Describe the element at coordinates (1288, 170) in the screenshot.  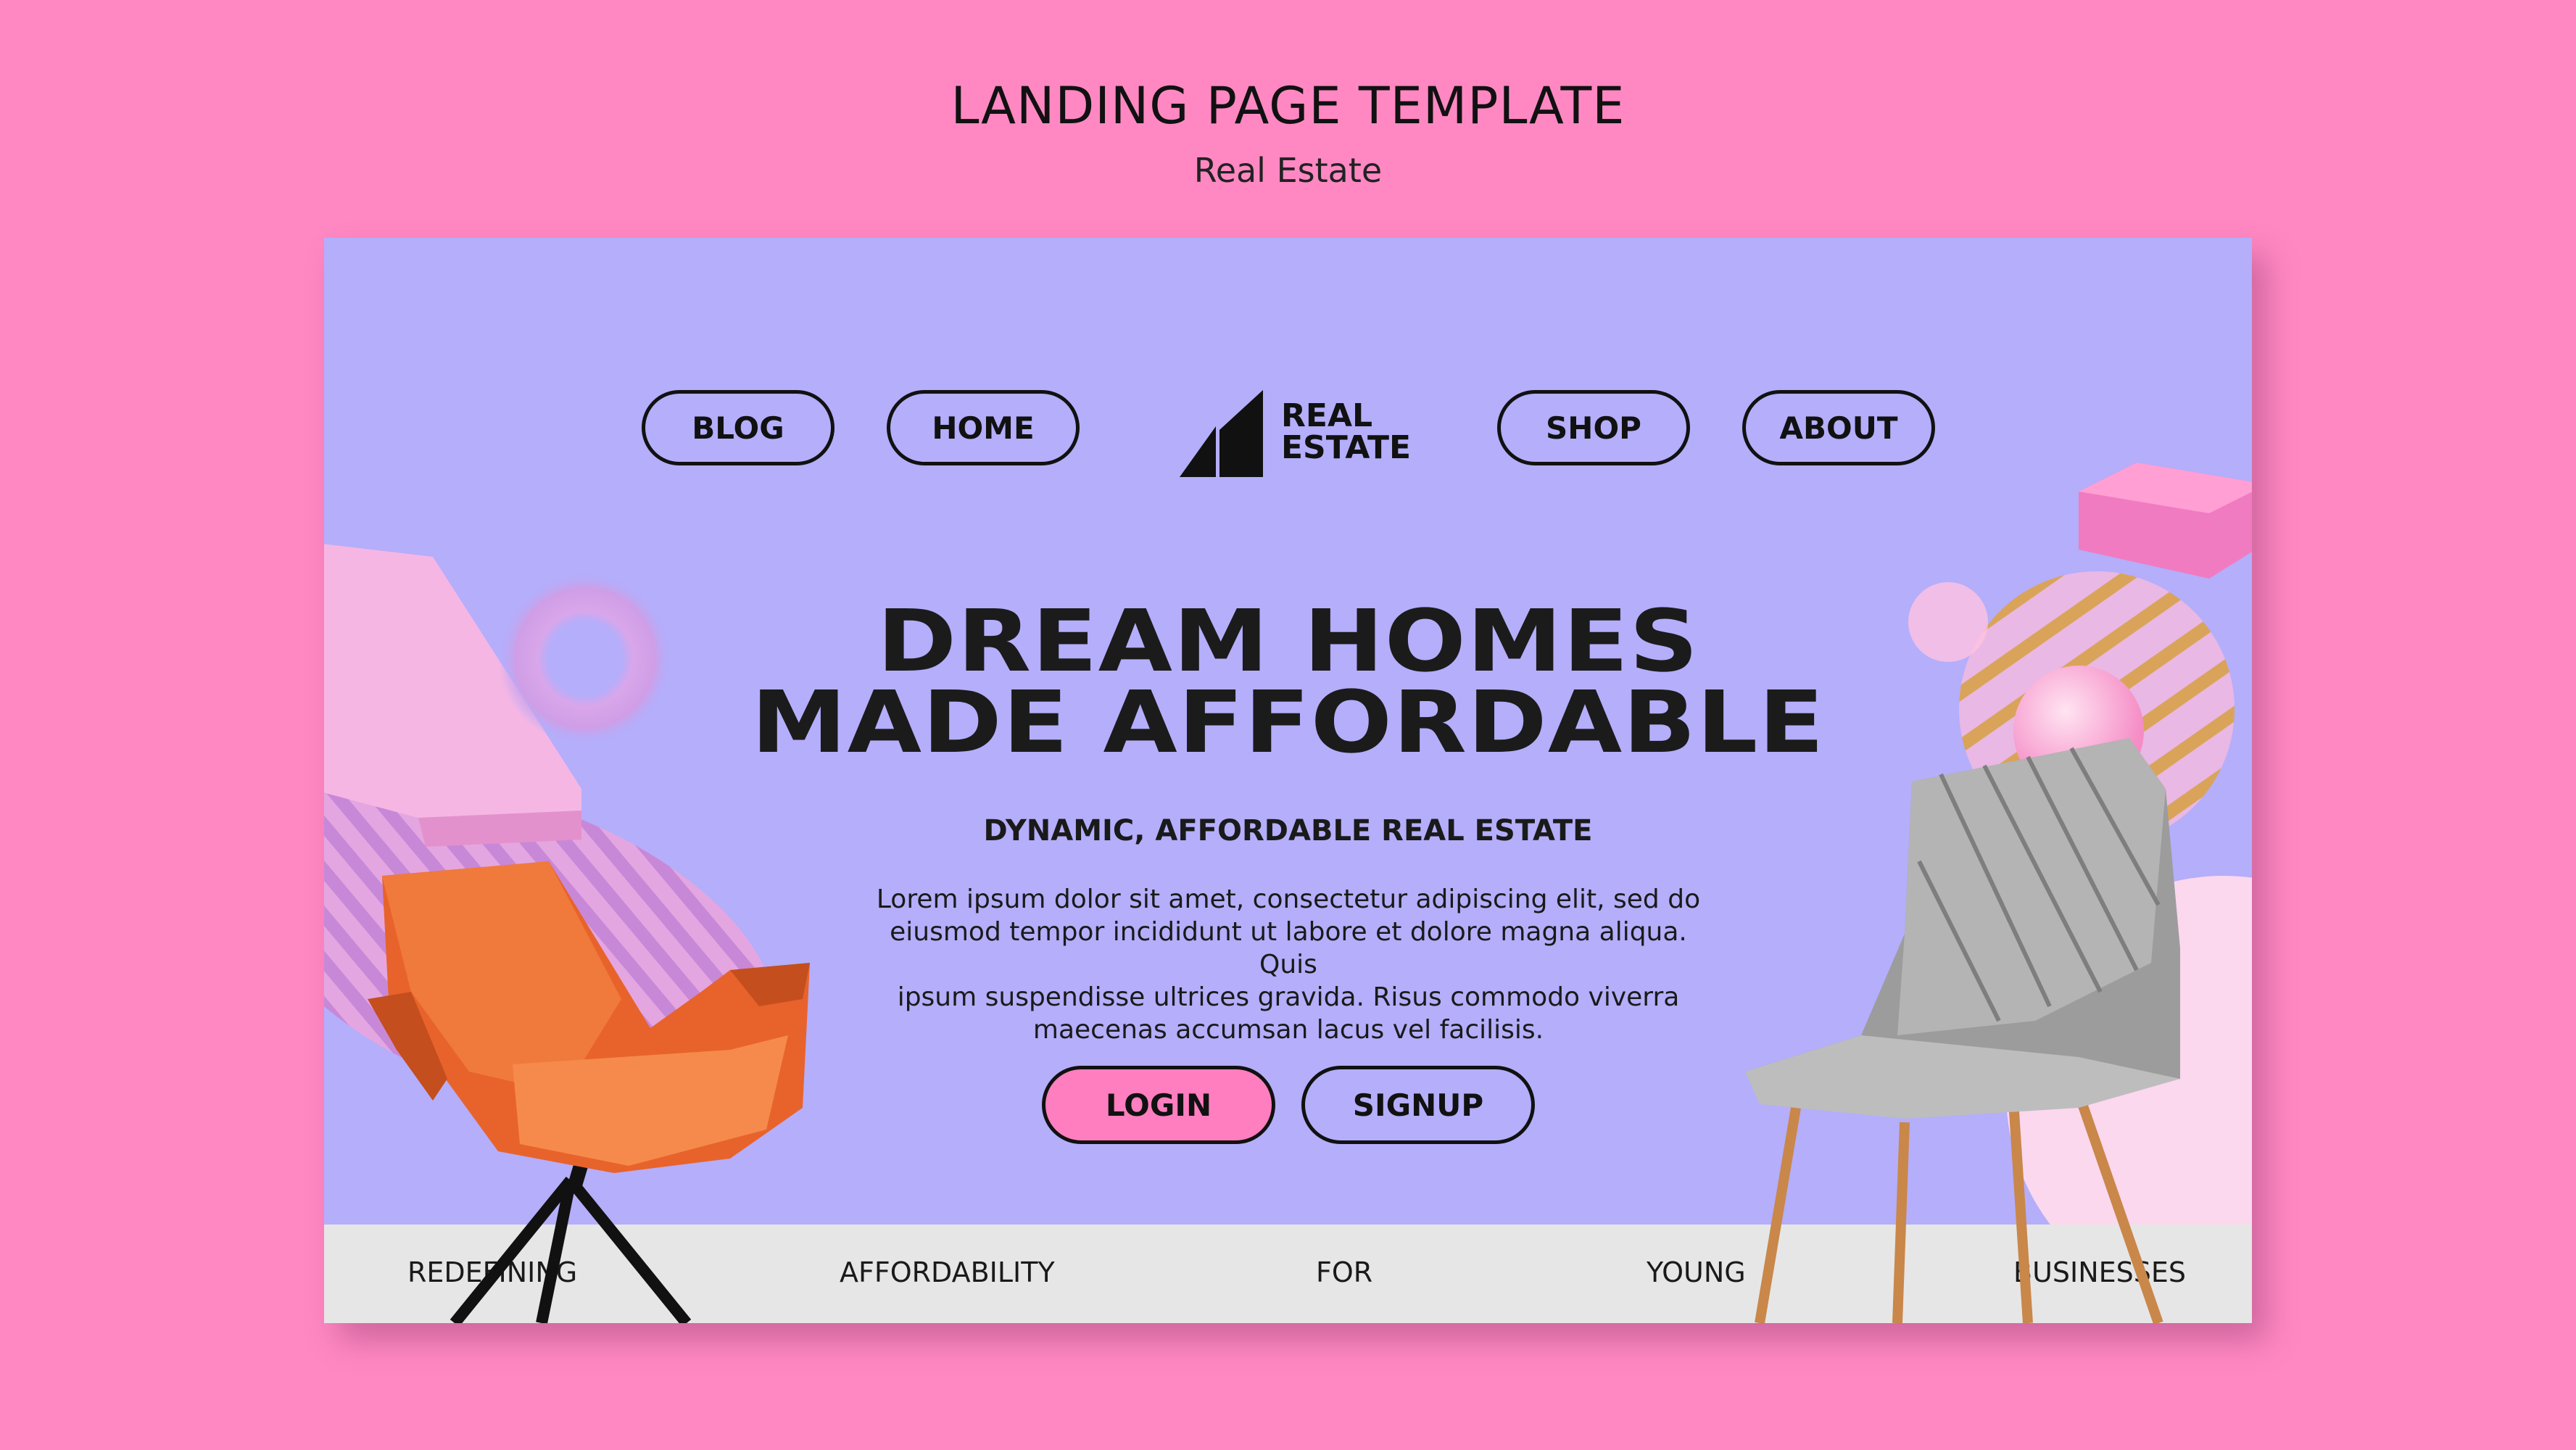
I see `page-subtitle: Real Estate` at that location.